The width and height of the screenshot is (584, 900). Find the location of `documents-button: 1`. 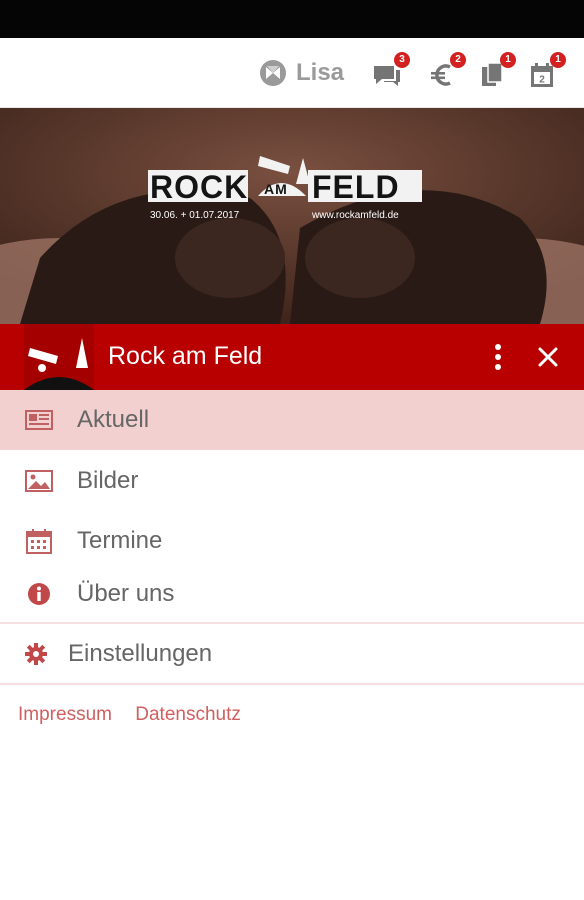

documents-button: 1 is located at coordinates (497, 72).